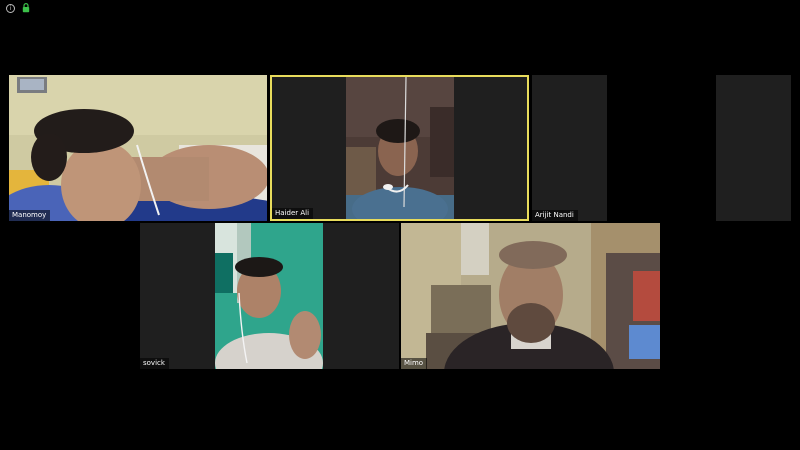 The image size is (800, 450). What do you see at coordinates (26, 8) in the screenshot?
I see `lock-icon` at bounding box center [26, 8].